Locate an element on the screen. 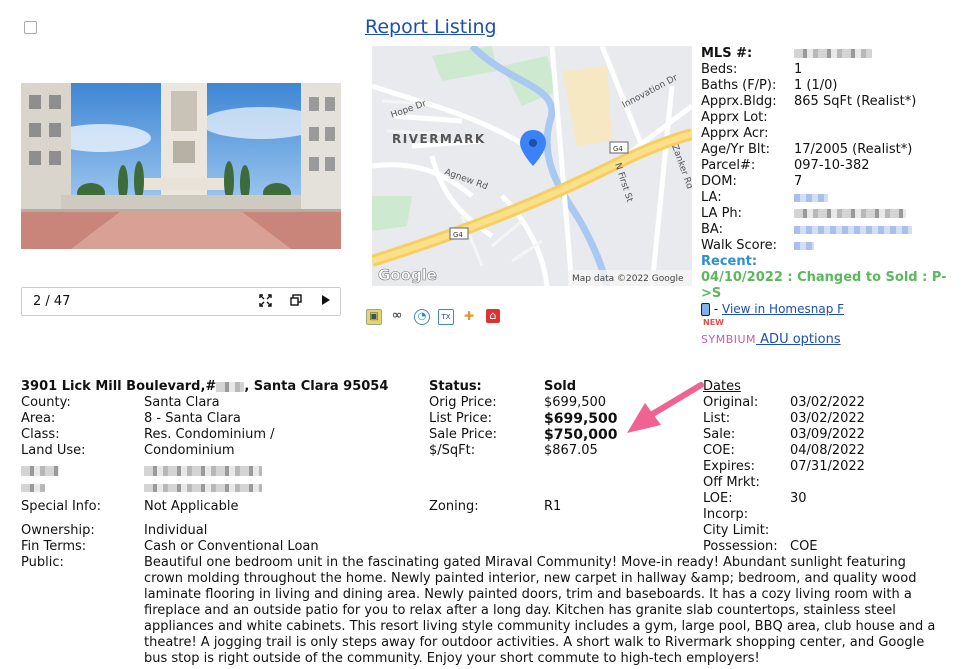 The height and width of the screenshot is (669, 962). age-label: Age/Yr Blt: is located at coordinates (735, 149).